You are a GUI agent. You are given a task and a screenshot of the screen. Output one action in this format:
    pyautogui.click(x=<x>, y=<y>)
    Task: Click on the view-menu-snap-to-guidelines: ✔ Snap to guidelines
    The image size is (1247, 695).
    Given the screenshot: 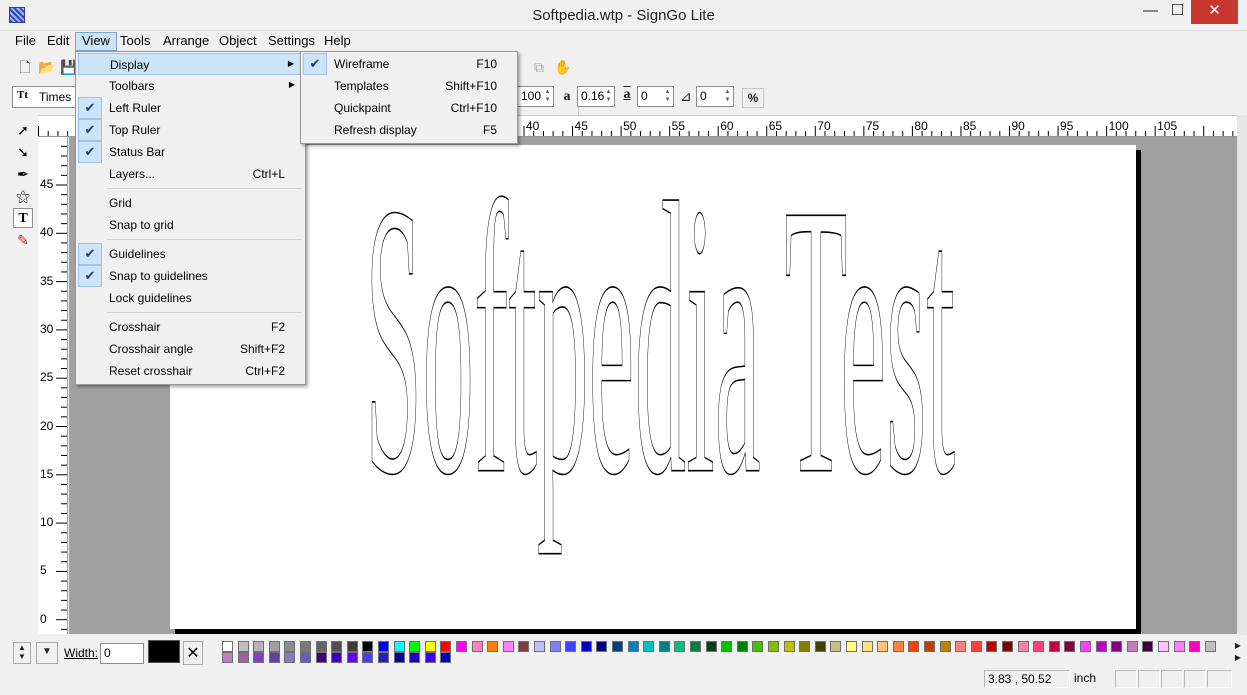 What is the action you would take?
    pyautogui.click(x=190, y=276)
    